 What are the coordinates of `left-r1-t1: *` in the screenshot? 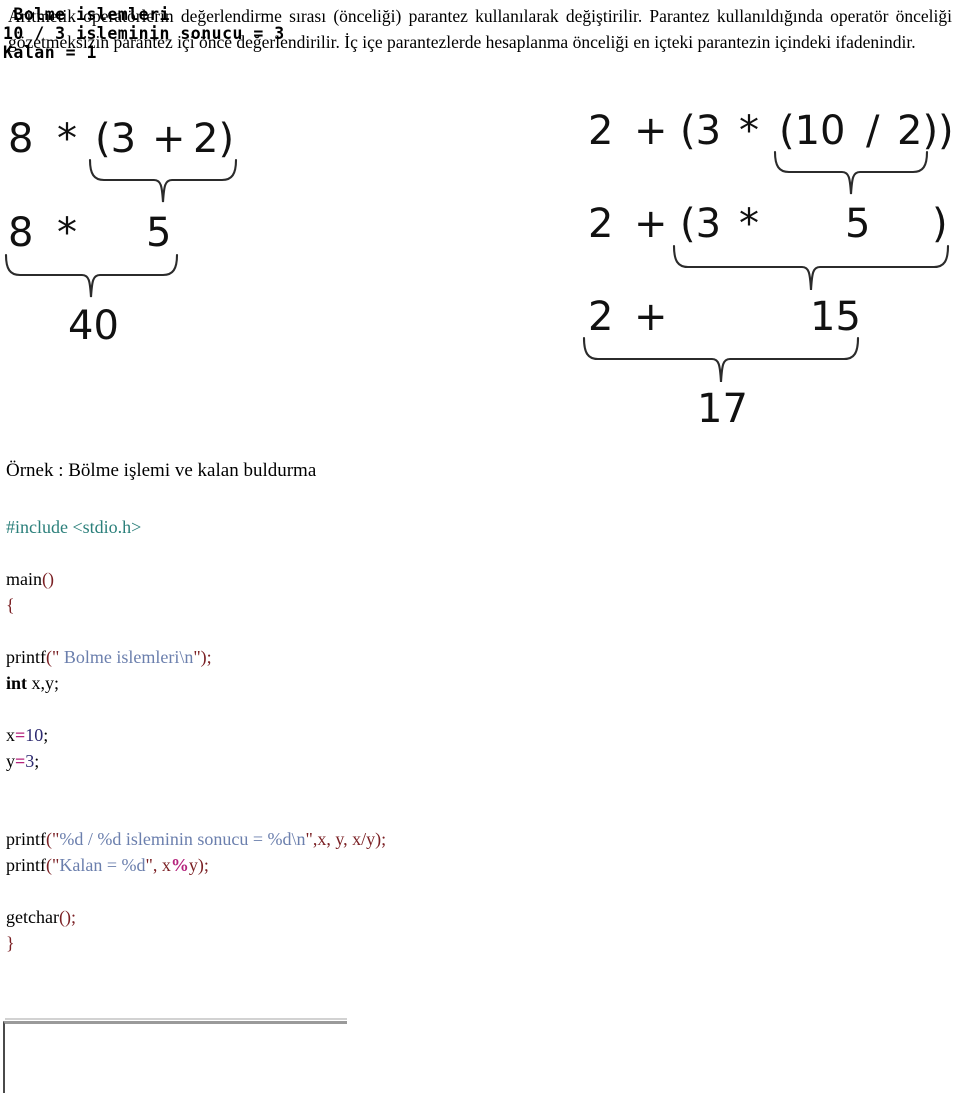 It's located at (67, 139).